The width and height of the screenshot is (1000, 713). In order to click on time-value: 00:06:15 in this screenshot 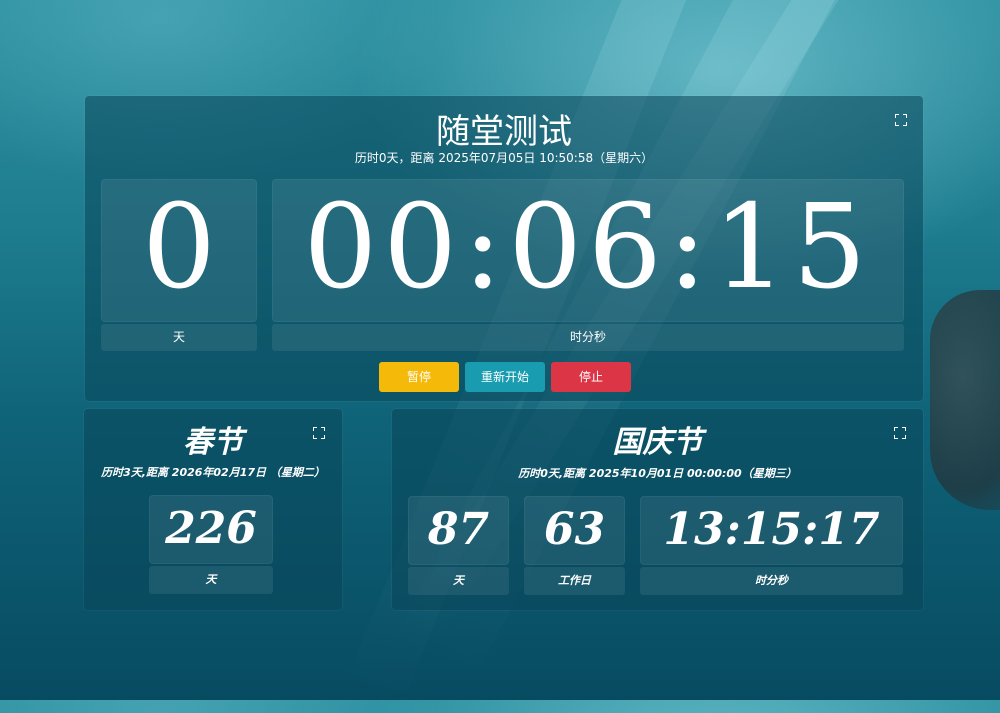, I will do `click(588, 247)`.